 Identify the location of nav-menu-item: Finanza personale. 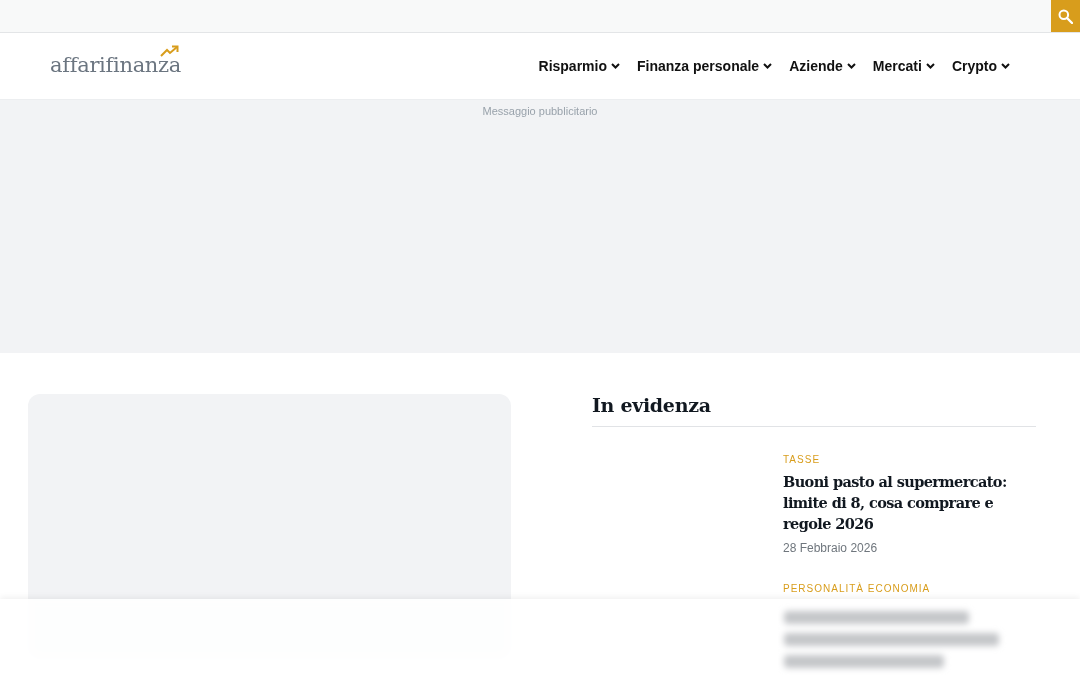
(705, 66).